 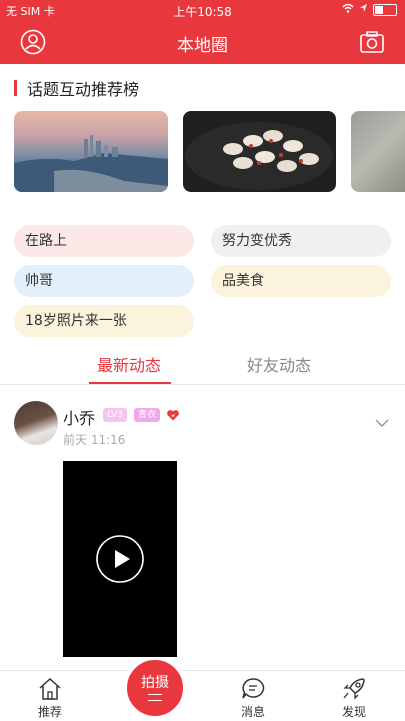 What do you see at coordinates (259, 151) in the screenshot?
I see `topic-image-food` at bounding box center [259, 151].